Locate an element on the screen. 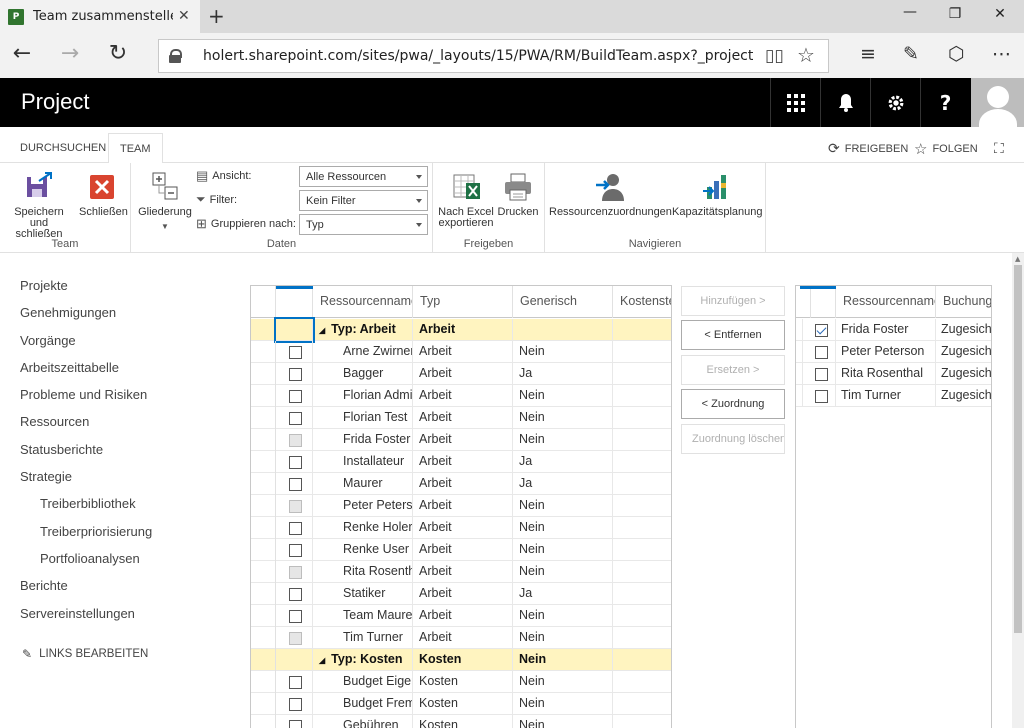 Image resolution: width=1024 pixels, height=728 pixels. right-header-name: Ressourcenname is located at coordinates (886, 302).